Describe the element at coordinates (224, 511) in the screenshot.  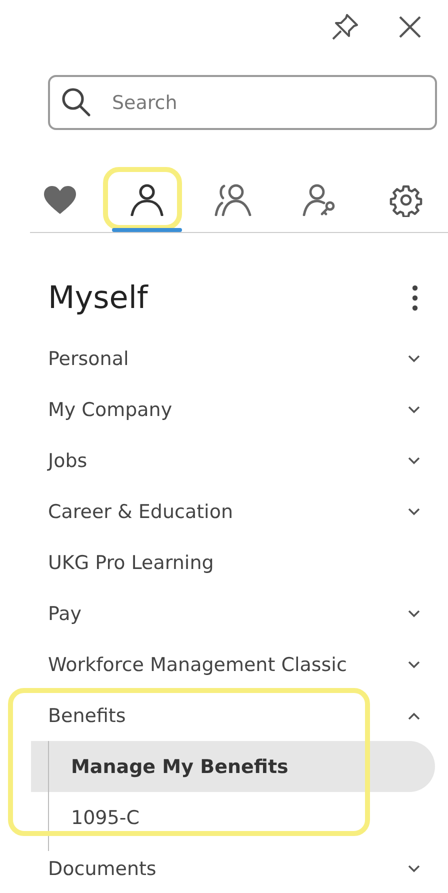
I see `menu-item: Career & Education` at that location.